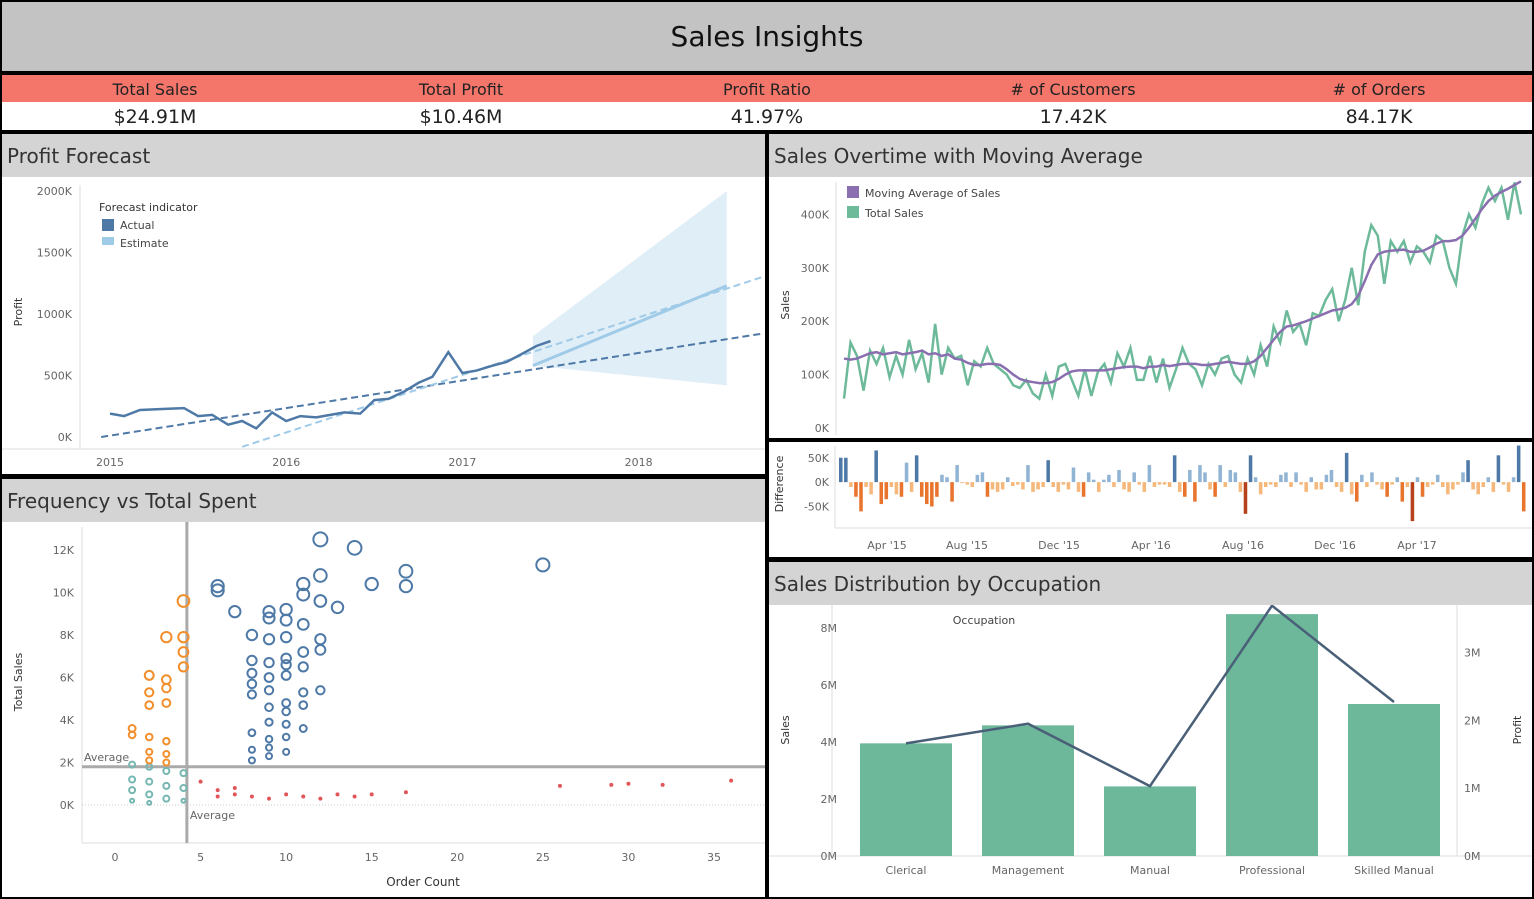 Image resolution: width=1534 pixels, height=899 pixels. What do you see at coordinates (815, 375) in the screenshot?
I see `y-tick-label: 100K` at bounding box center [815, 375].